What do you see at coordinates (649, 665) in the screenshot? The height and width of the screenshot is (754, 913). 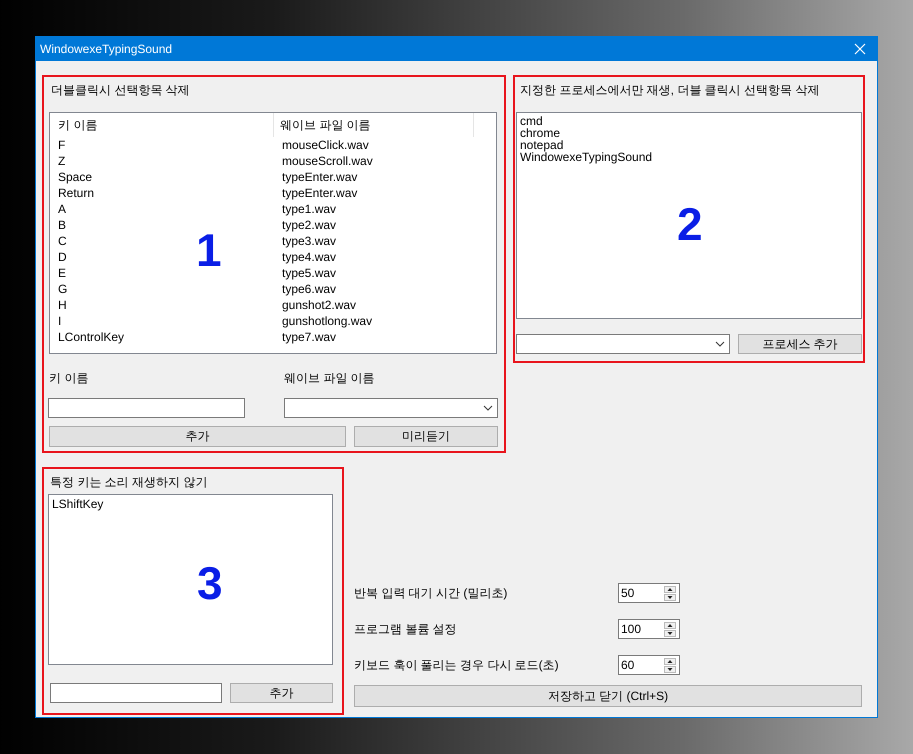 I see `number-spinner: 60` at bounding box center [649, 665].